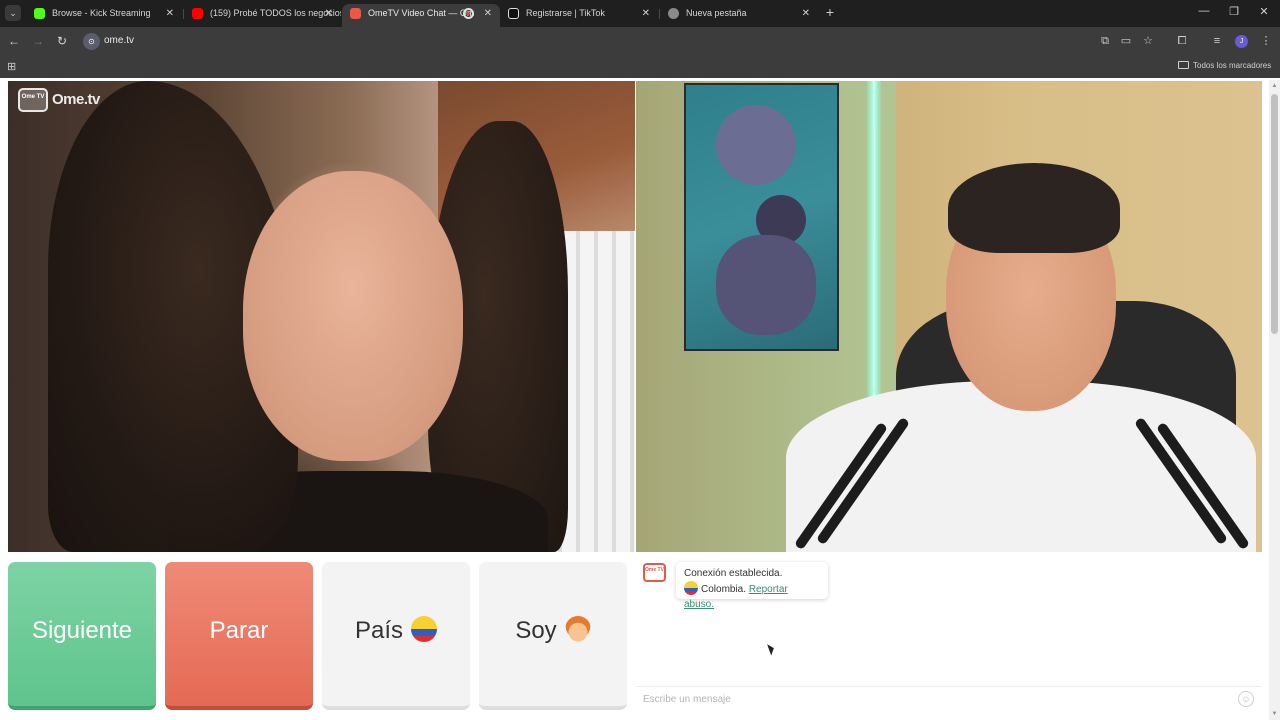 The height and width of the screenshot is (720, 1280). What do you see at coordinates (1148, 41) in the screenshot?
I see `bookmark-star-icon: ☆` at bounding box center [1148, 41].